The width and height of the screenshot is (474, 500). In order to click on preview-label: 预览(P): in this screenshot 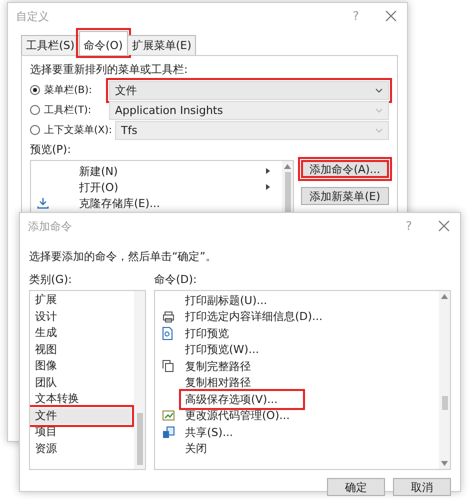, I will do `click(51, 149)`.